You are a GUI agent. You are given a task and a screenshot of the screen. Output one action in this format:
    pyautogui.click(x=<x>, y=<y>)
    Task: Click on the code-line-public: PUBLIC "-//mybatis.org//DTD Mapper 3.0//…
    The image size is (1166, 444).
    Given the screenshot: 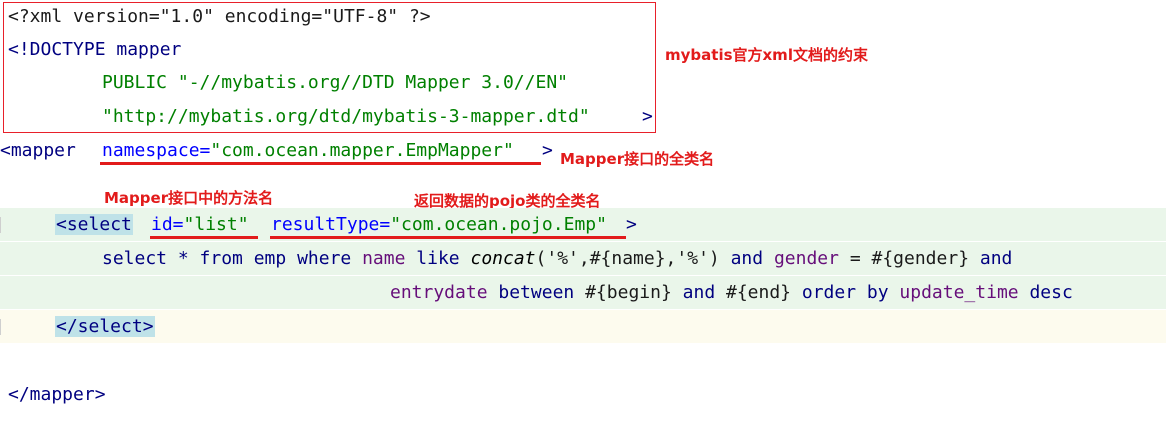 What is the action you would take?
    pyautogui.click(x=583, y=82)
    